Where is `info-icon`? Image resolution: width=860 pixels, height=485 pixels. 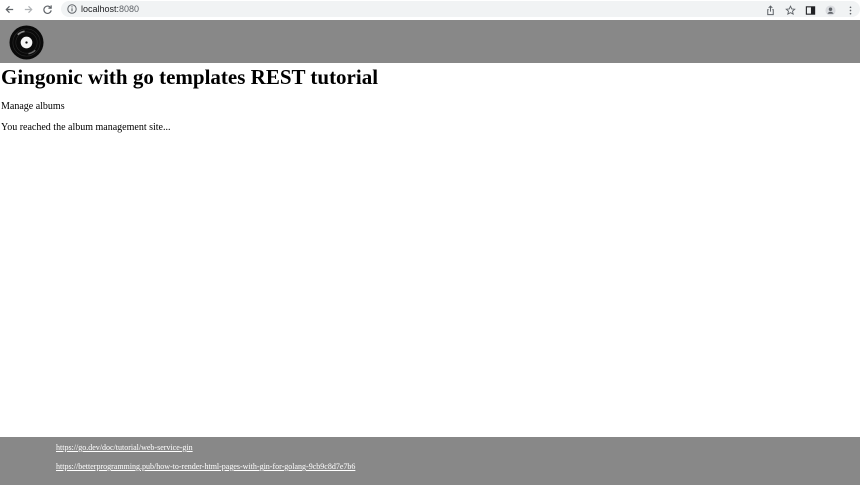
info-icon is located at coordinates (72, 9).